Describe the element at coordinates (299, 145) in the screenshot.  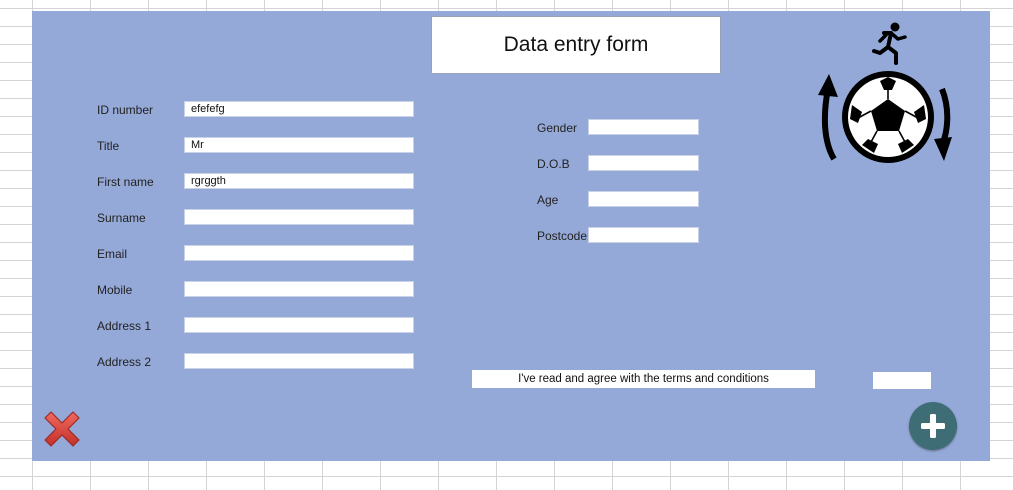
I see `title-field: Mr` at that location.